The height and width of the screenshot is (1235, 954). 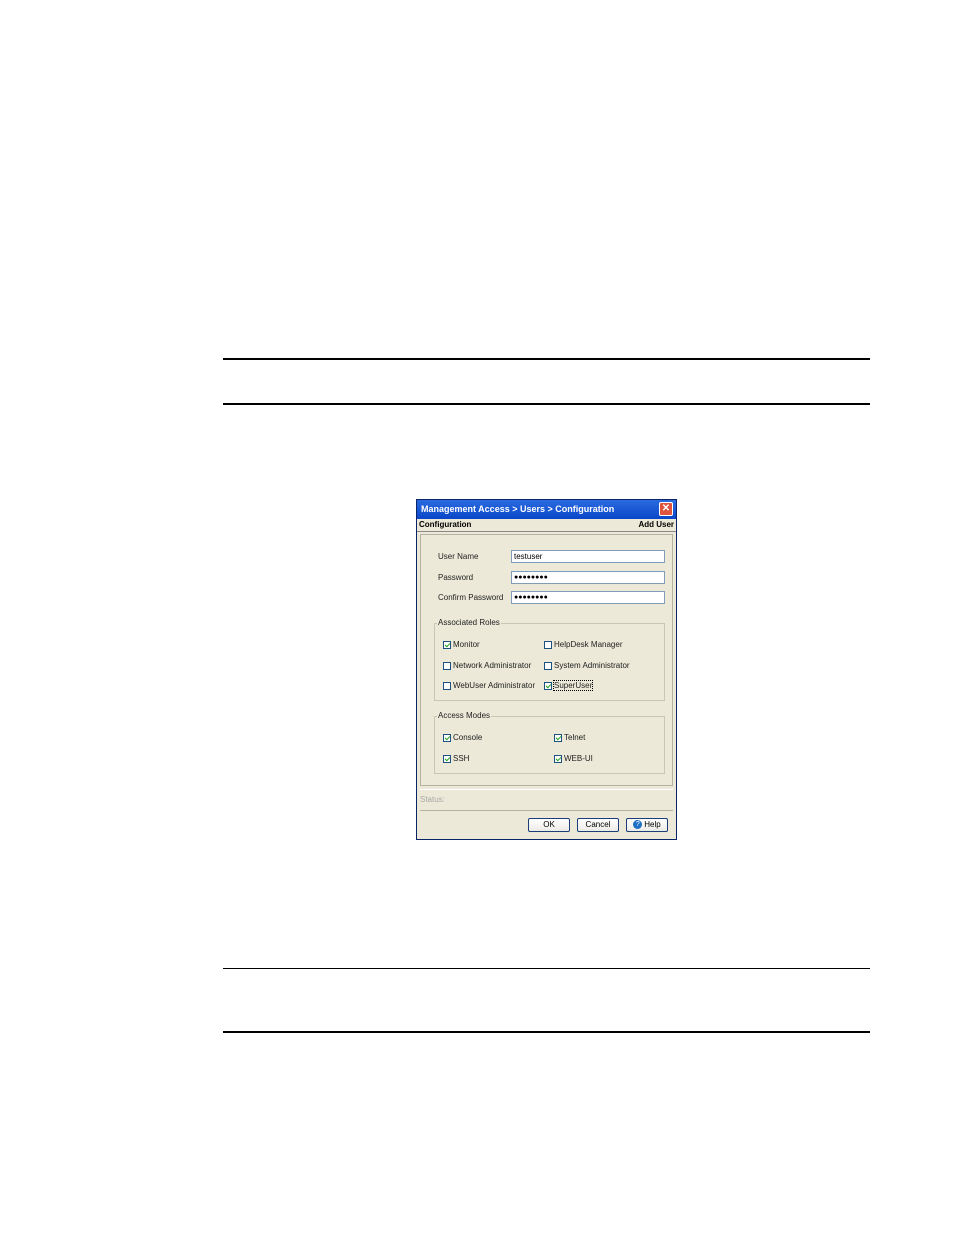 What do you see at coordinates (588, 597) in the screenshot?
I see `confirm-password-input: ●●●●●●●●` at bounding box center [588, 597].